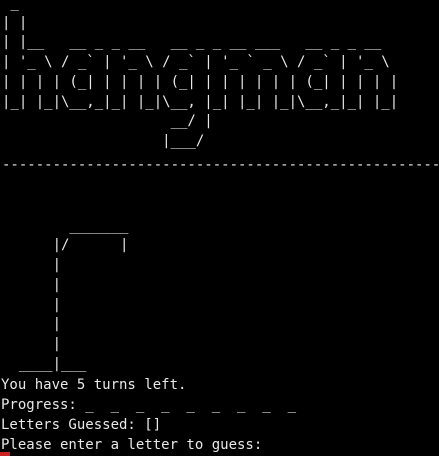 This screenshot has height=456, width=439. What do you see at coordinates (81, 425) in the screenshot?
I see `letters-guessed-text: Letters Guessed: []` at bounding box center [81, 425].